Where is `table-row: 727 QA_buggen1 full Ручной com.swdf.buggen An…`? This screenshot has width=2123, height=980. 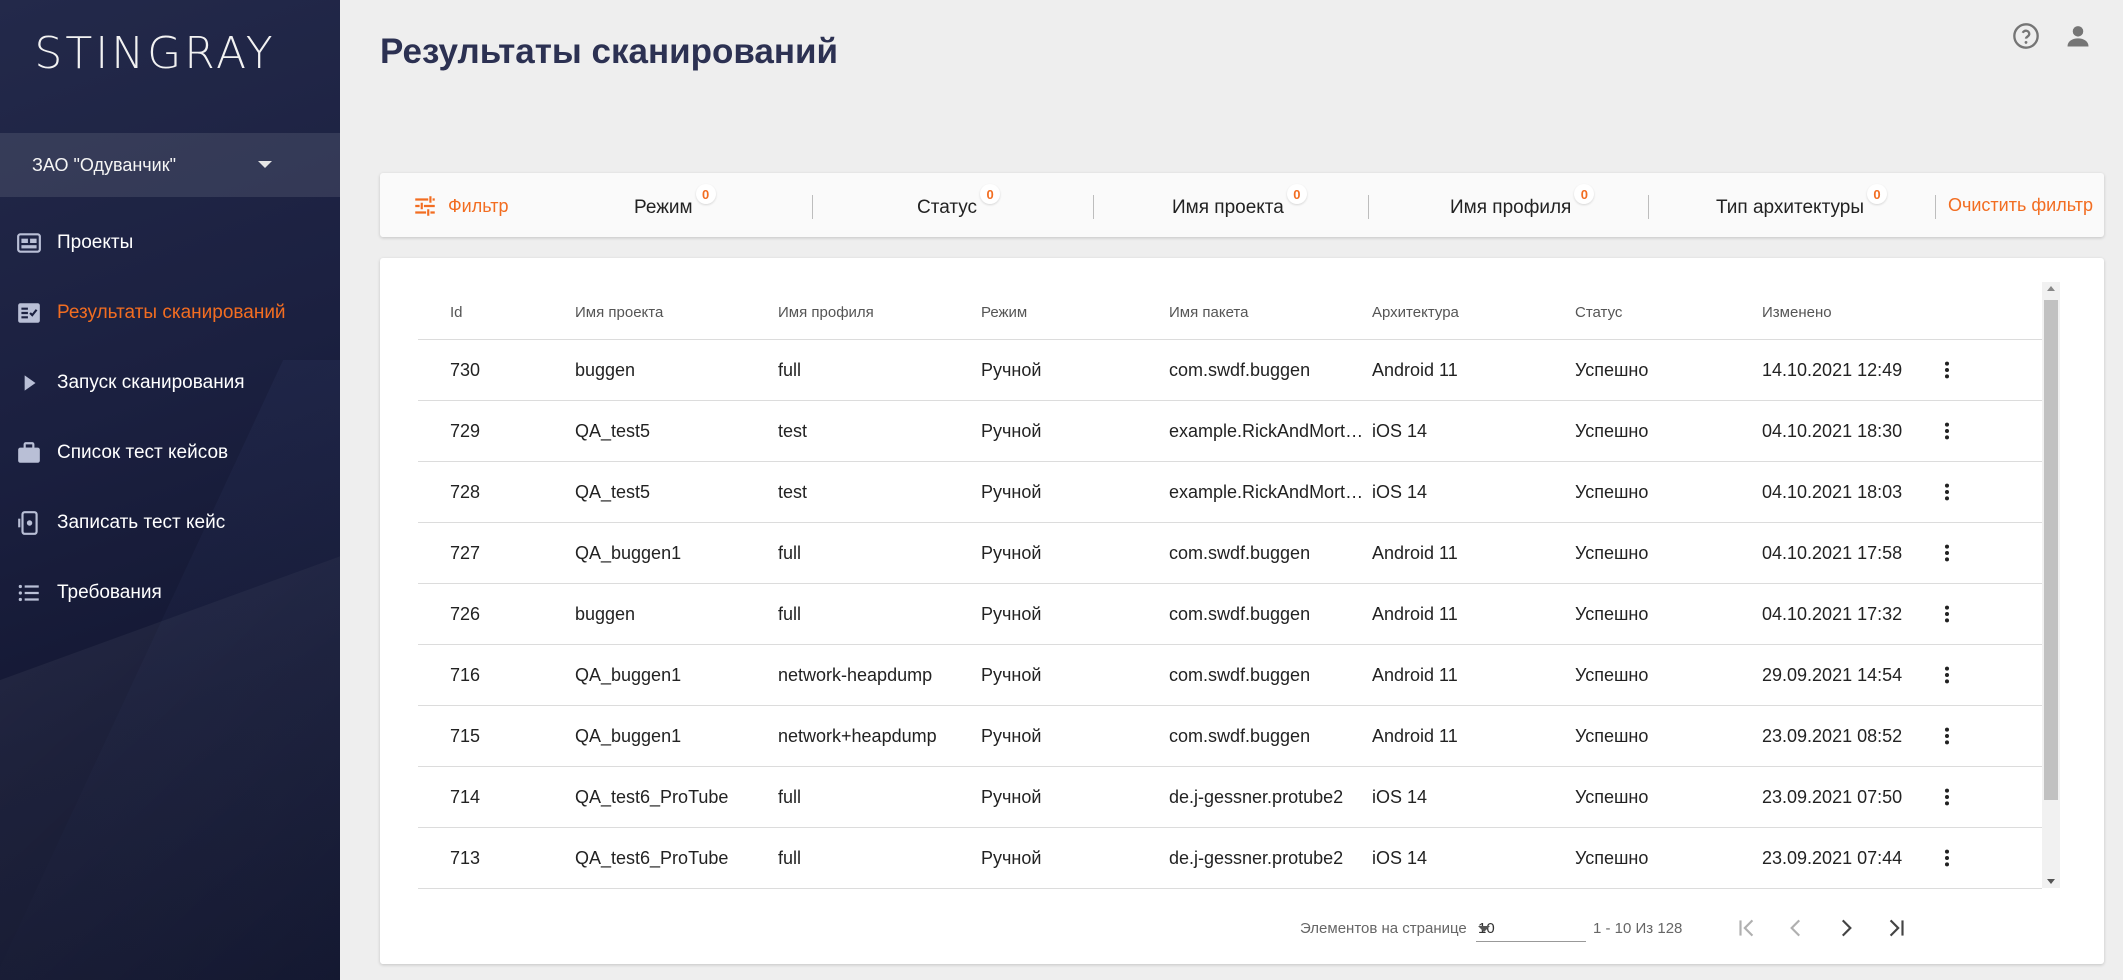 table-row: 727 QA_buggen1 full Ручной com.swdf.buggen An… is located at coordinates (1230, 553).